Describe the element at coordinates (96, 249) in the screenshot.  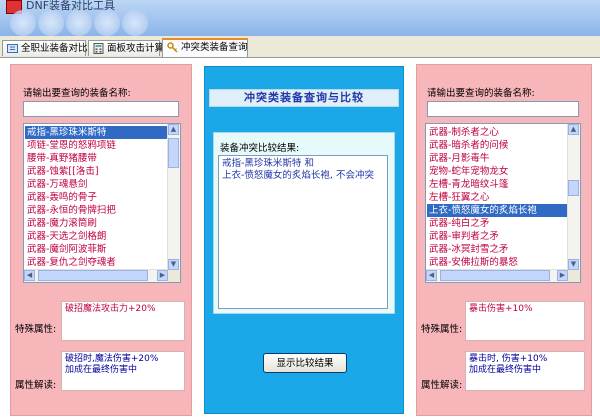
I see `list-item: 武器-魔剑阿波菲斯` at that location.